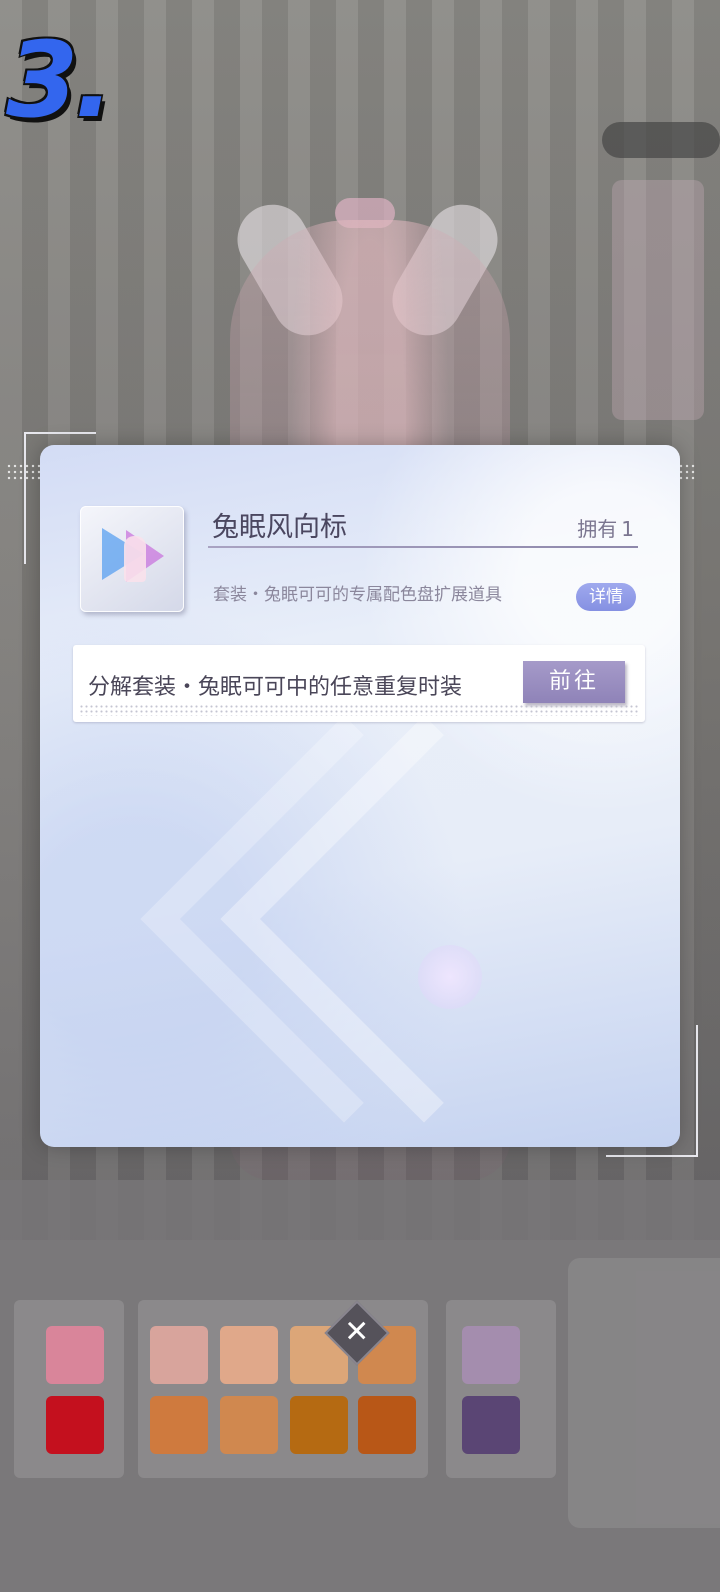  Describe the element at coordinates (60, 80) in the screenshot. I see `step-number: 3.` at that location.